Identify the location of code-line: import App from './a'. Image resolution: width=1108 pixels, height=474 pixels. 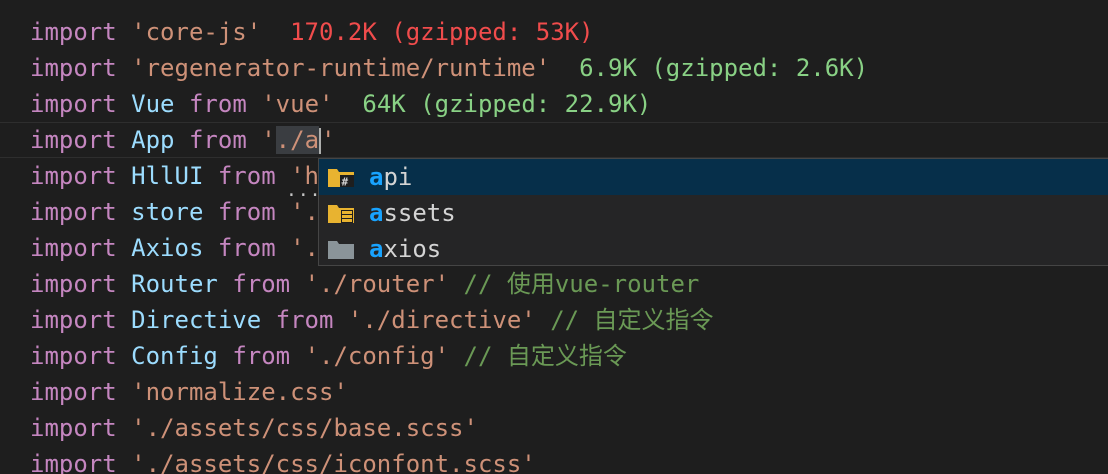
(182, 140).